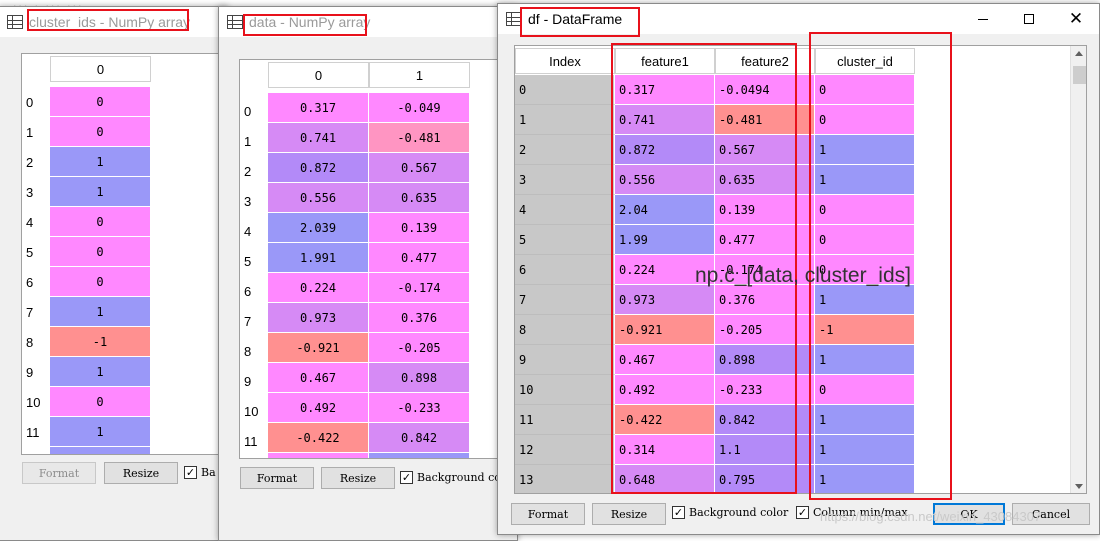 The image size is (1100, 541). I want to click on minimize-icon, so click(983, 19).